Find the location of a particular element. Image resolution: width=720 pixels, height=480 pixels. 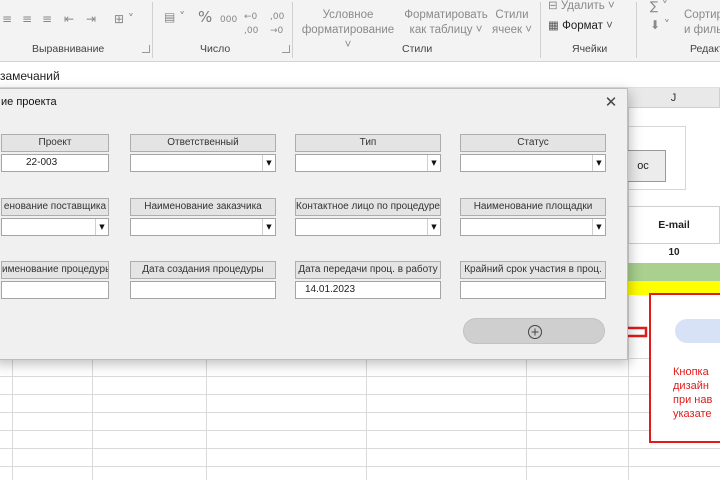

field-label-contact-person: Контактное лицо по процедуре is located at coordinates (368, 207).